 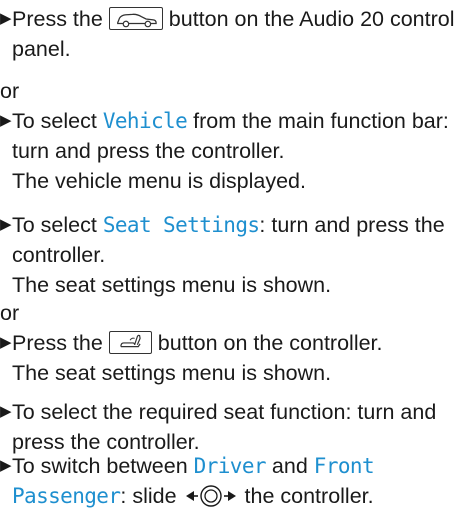 What do you see at coordinates (309, 496) in the screenshot?
I see `step-text-post: the controller.` at bounding box center [309, 496].